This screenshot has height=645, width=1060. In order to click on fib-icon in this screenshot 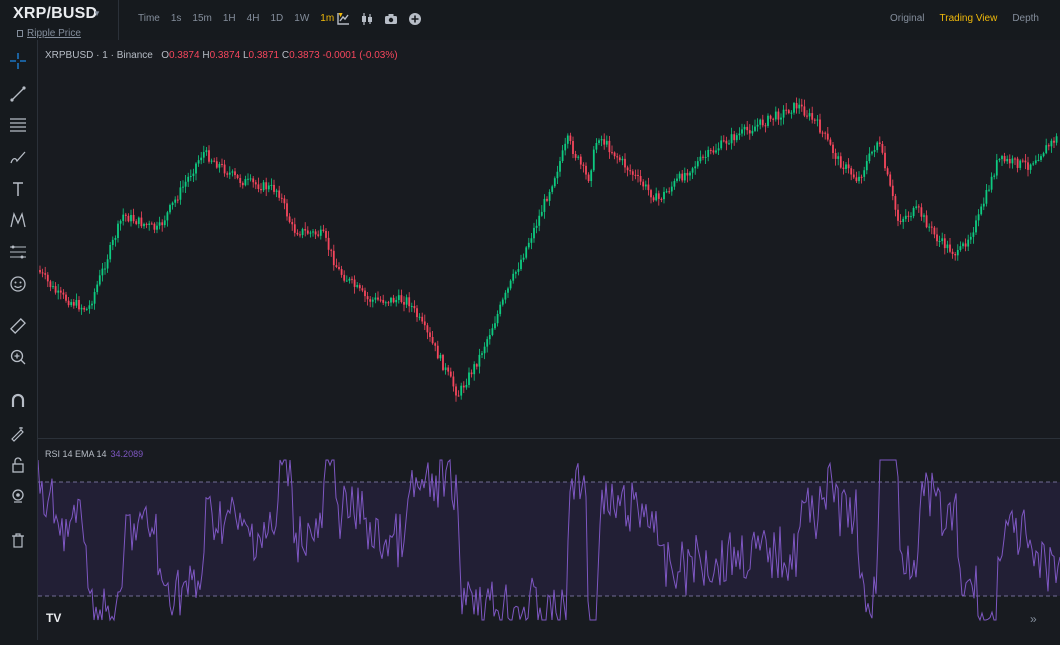, I will do `click(18, 125)`.